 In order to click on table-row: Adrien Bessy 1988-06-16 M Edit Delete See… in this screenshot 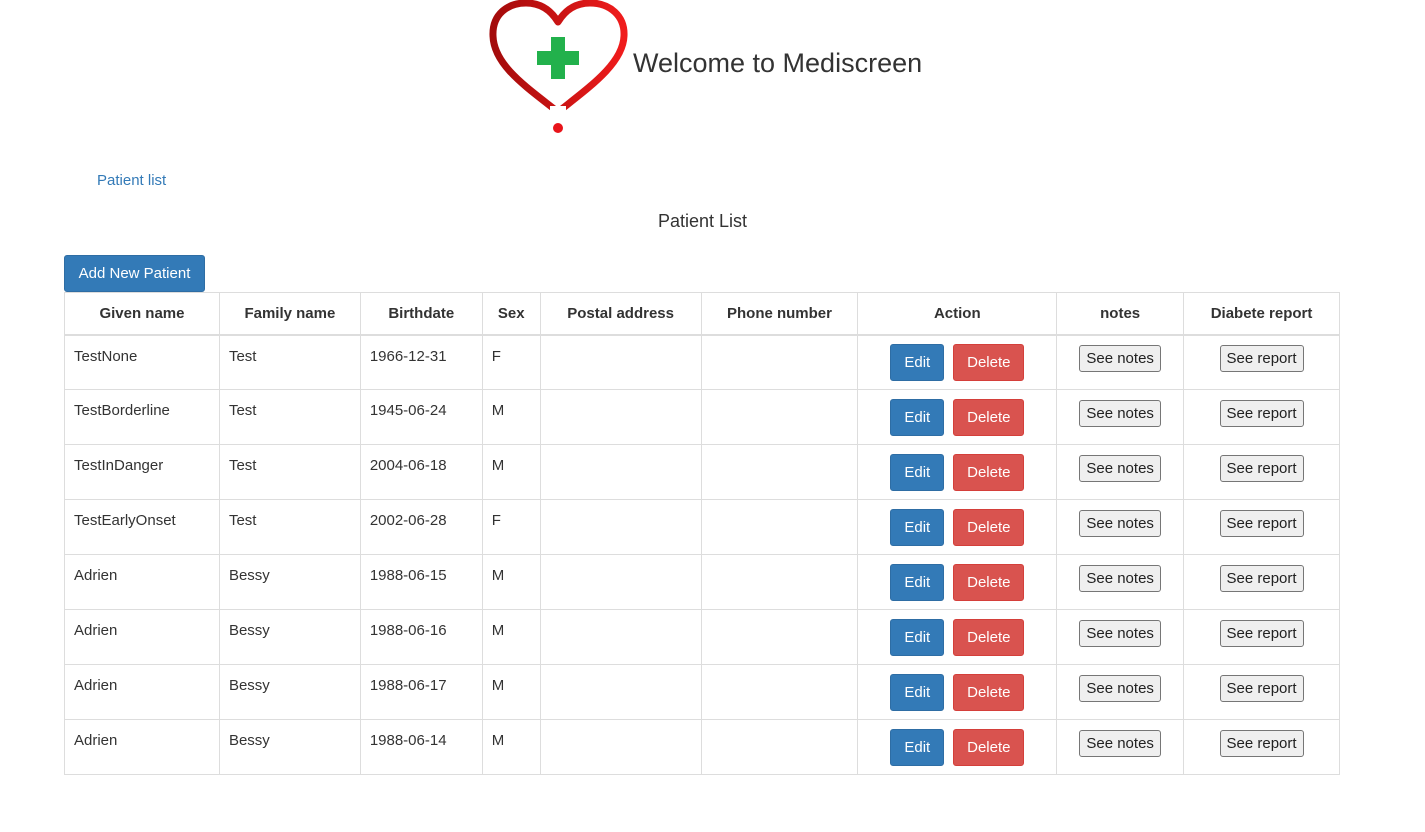, I will do `click(702, 637)`.